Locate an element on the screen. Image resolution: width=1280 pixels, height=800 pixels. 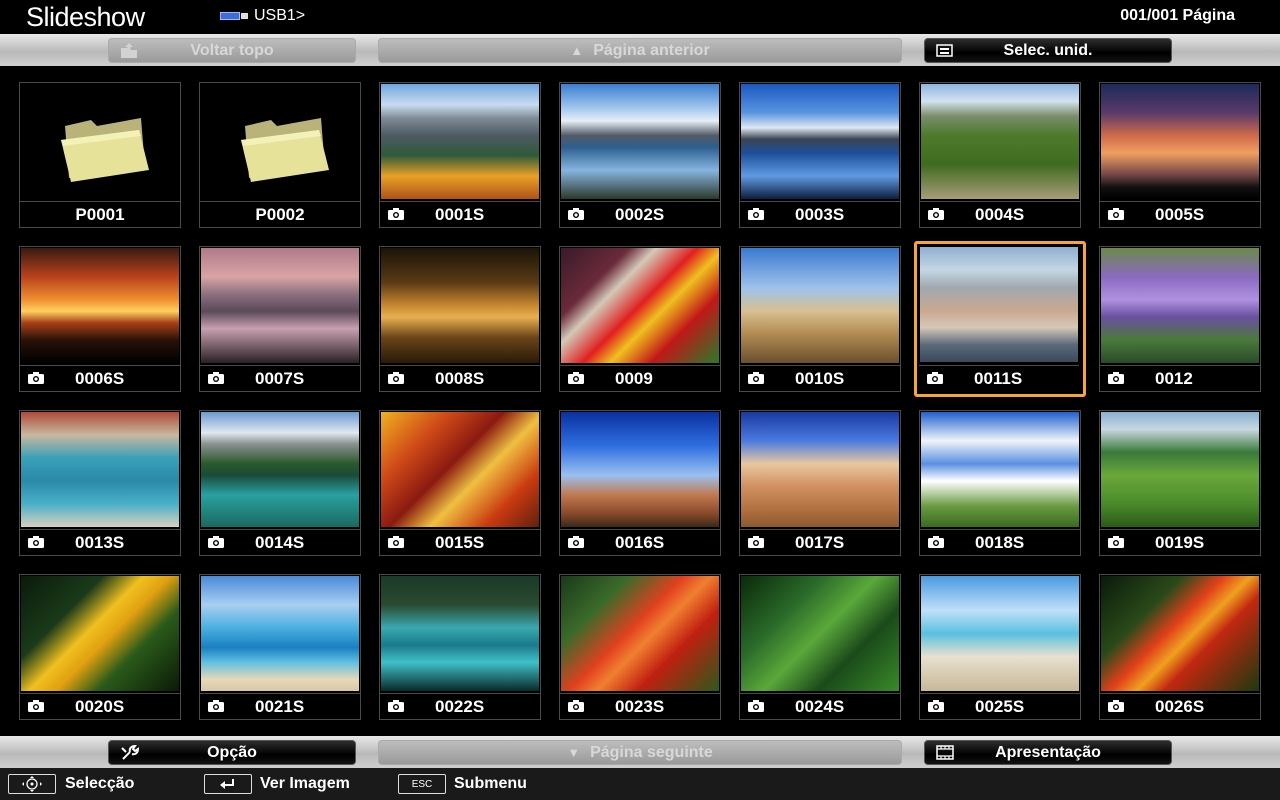
image-tile: 0007S is located at coordinates (280, 319).